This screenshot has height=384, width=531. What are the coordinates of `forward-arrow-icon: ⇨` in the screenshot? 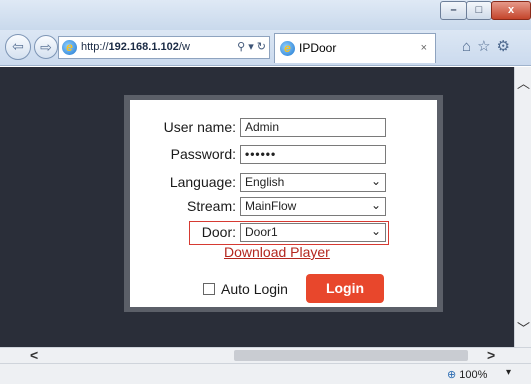 It's located at (46, 47).